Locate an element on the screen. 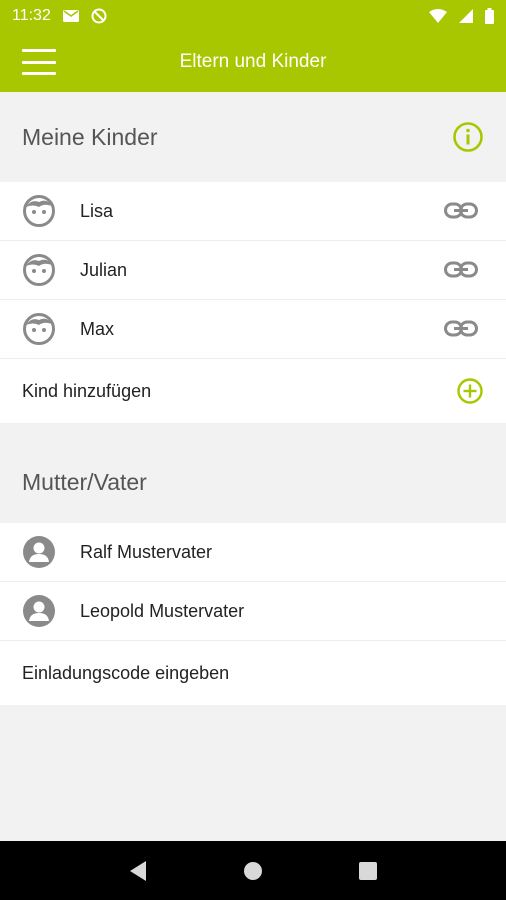 This screenshot has height=900, width=506. children-section-header: Meine Kinder is located at coordinates (253, 137).